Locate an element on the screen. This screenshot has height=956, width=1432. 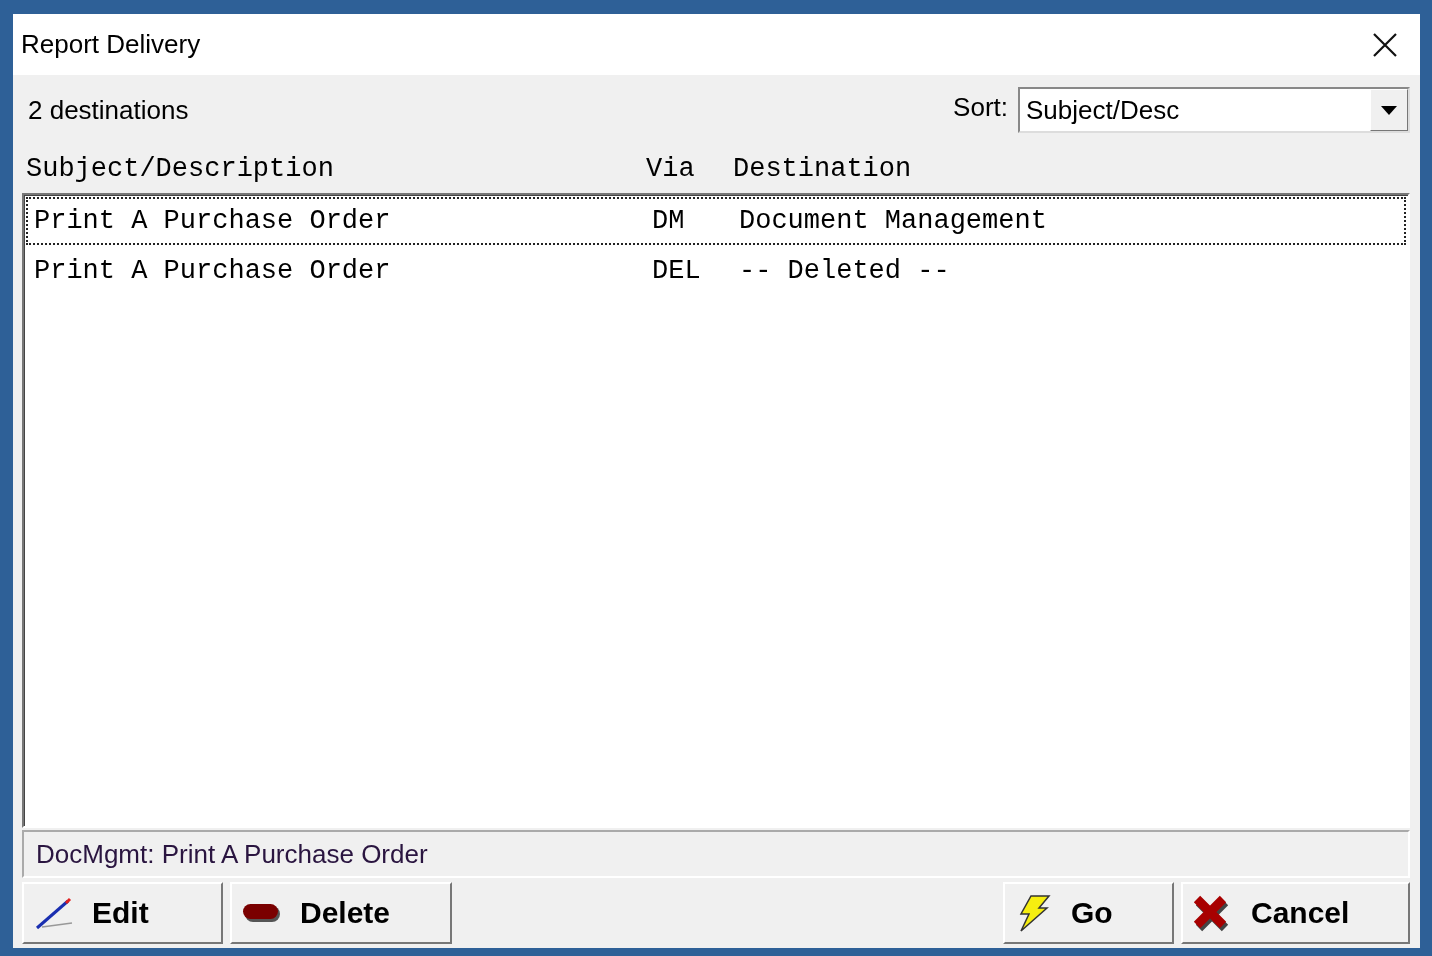
status-bar: DocMgmt: Print A Purchase Order is located at coordinates (716, 854).